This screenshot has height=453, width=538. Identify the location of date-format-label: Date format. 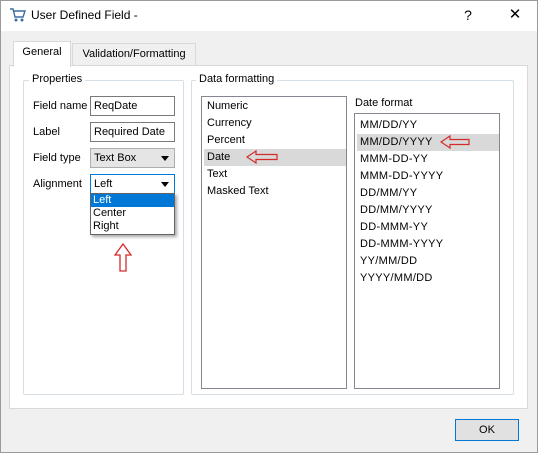
(384, 103).